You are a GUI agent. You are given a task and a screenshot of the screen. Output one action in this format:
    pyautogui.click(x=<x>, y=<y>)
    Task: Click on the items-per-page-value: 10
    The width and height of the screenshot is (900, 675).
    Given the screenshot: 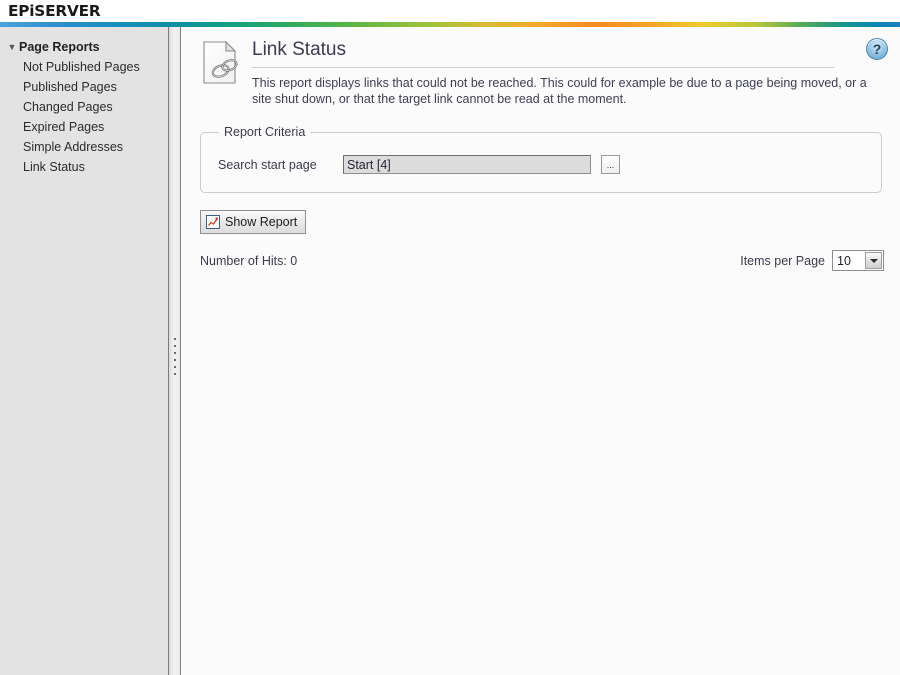 What is the action you would take?
    pyautogui.click(x=844, y=260)
    